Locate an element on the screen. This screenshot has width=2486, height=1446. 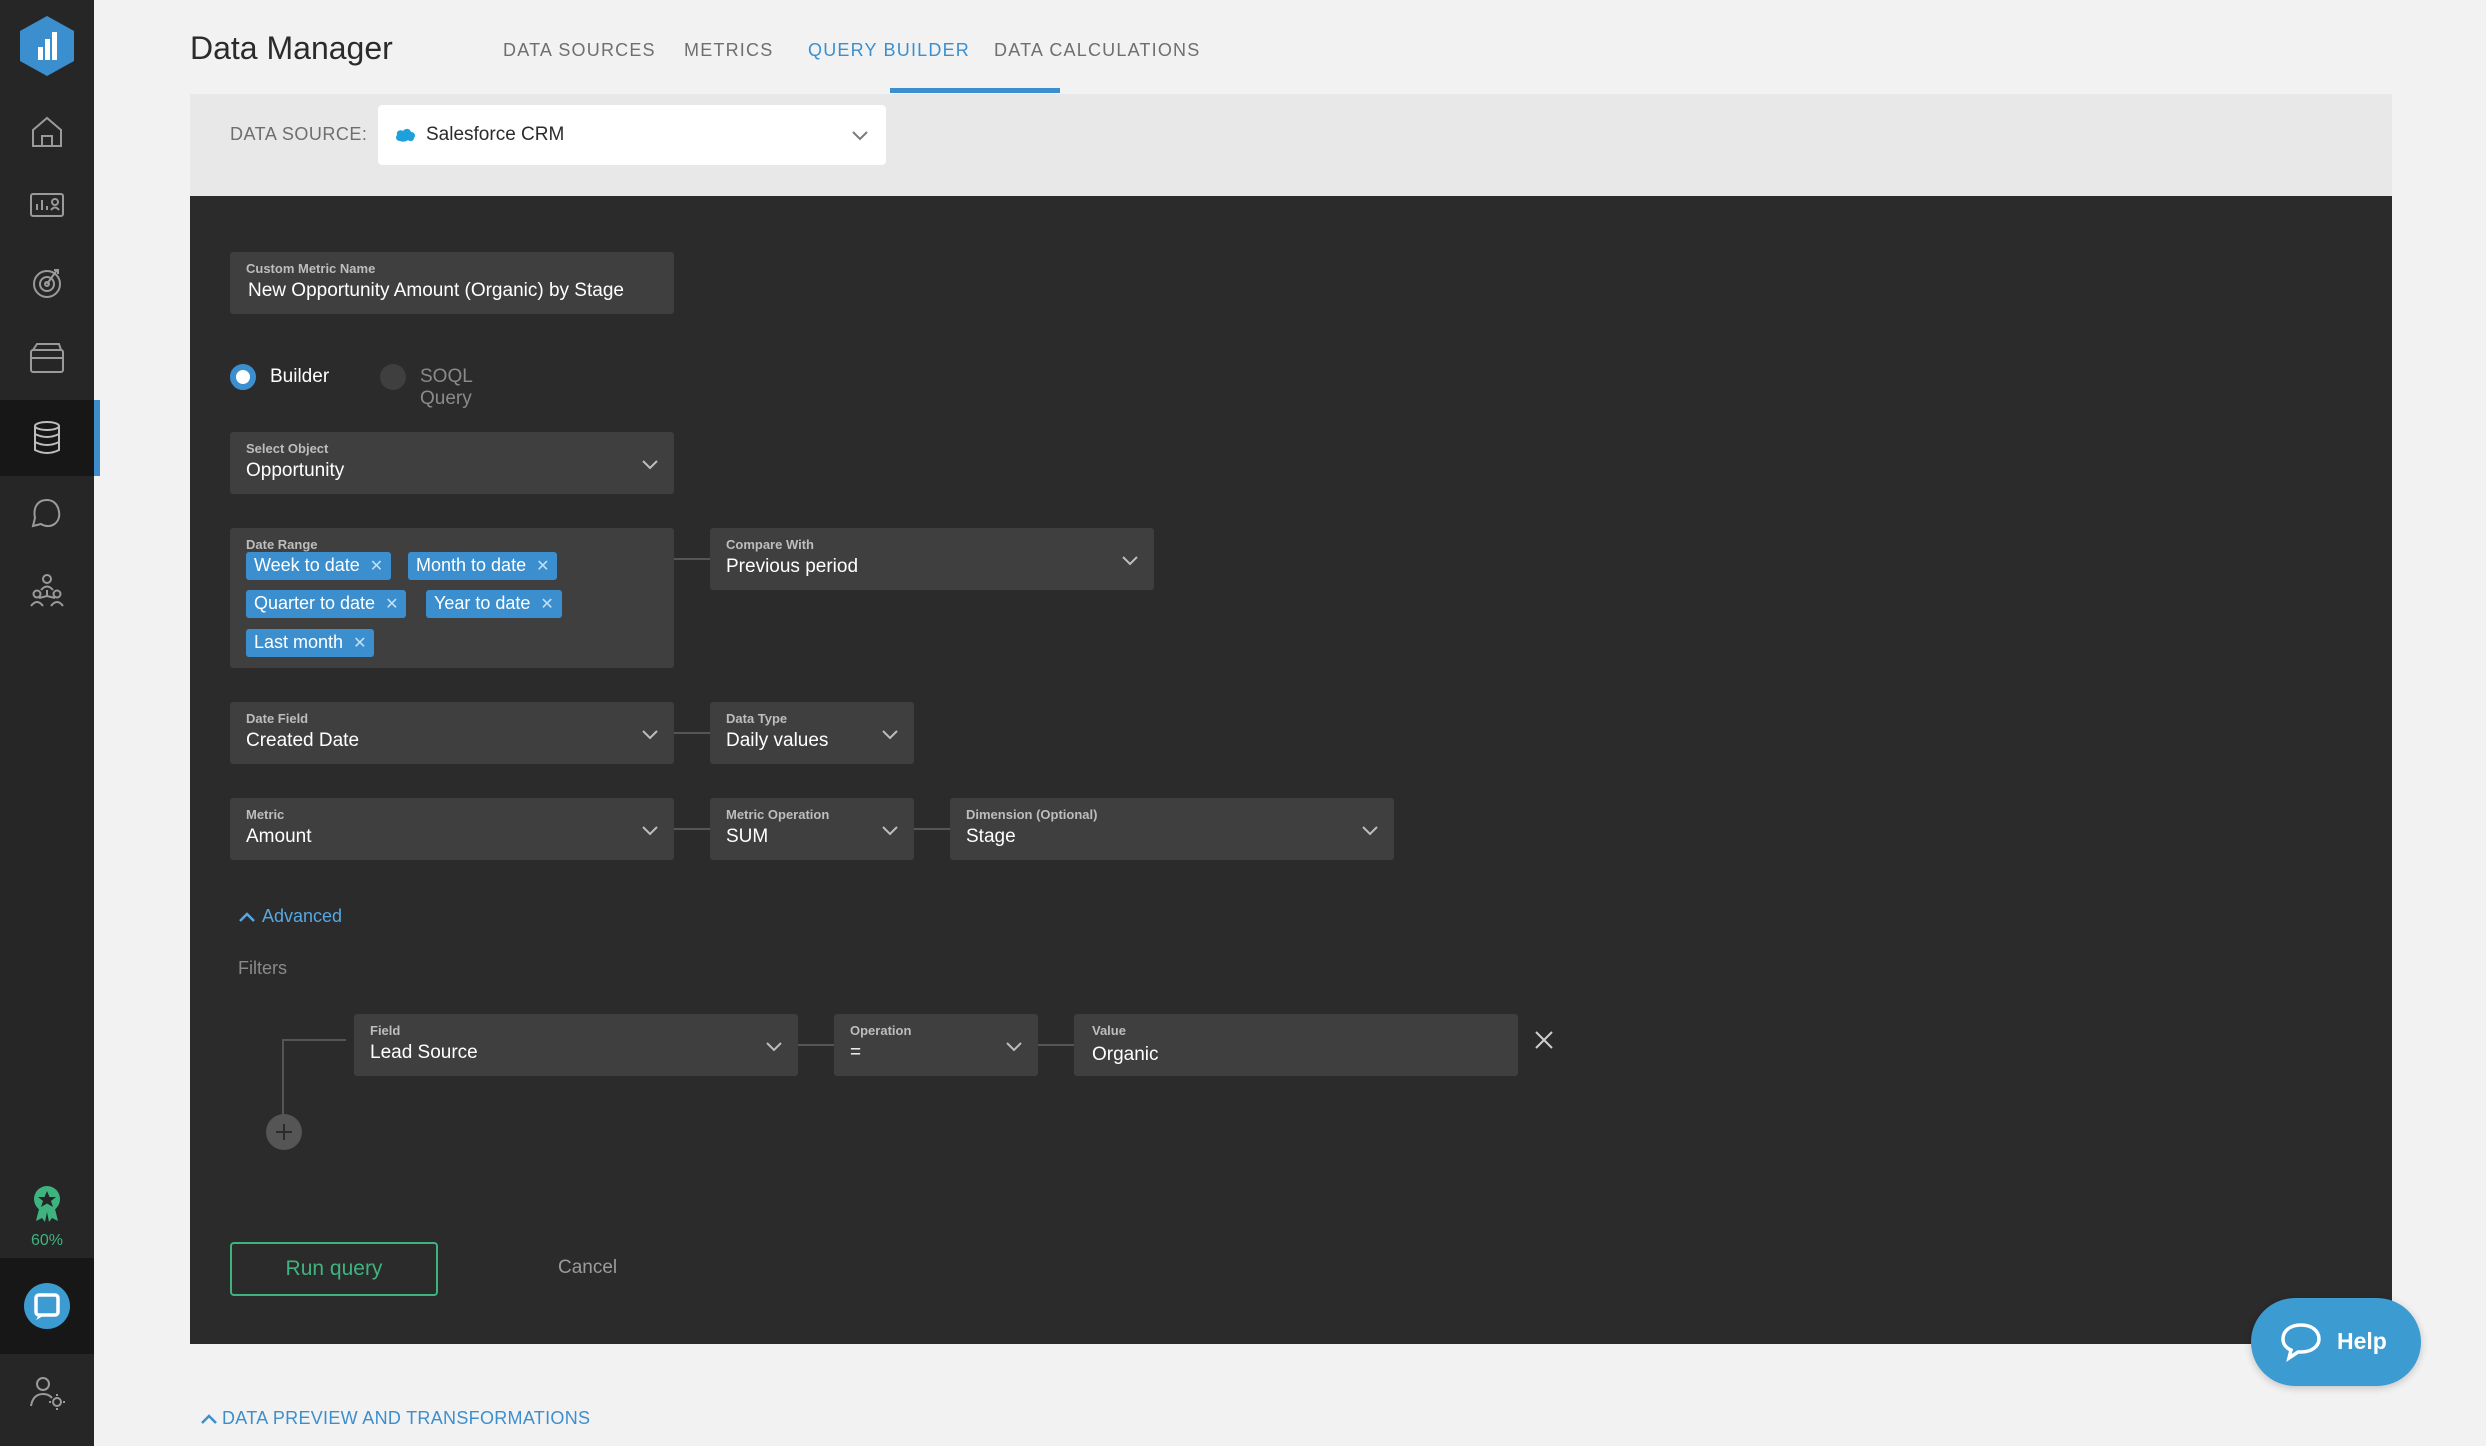
filter-field-label: Field is located at coordinates (385, 1030).